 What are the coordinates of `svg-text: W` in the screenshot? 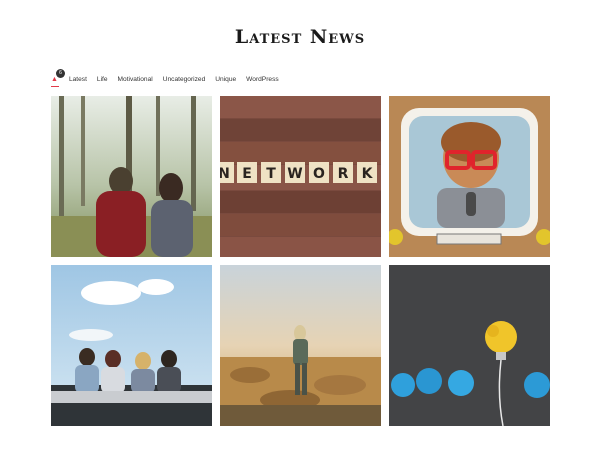 It's located at (294, 174).